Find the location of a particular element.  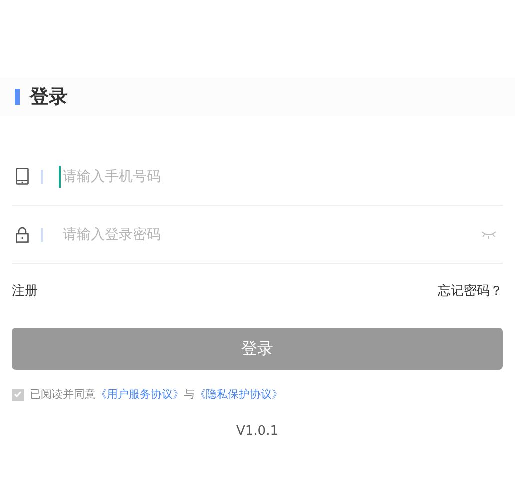

forgot-password-link: 忘记密码？ is located at coordinates (470, 291).